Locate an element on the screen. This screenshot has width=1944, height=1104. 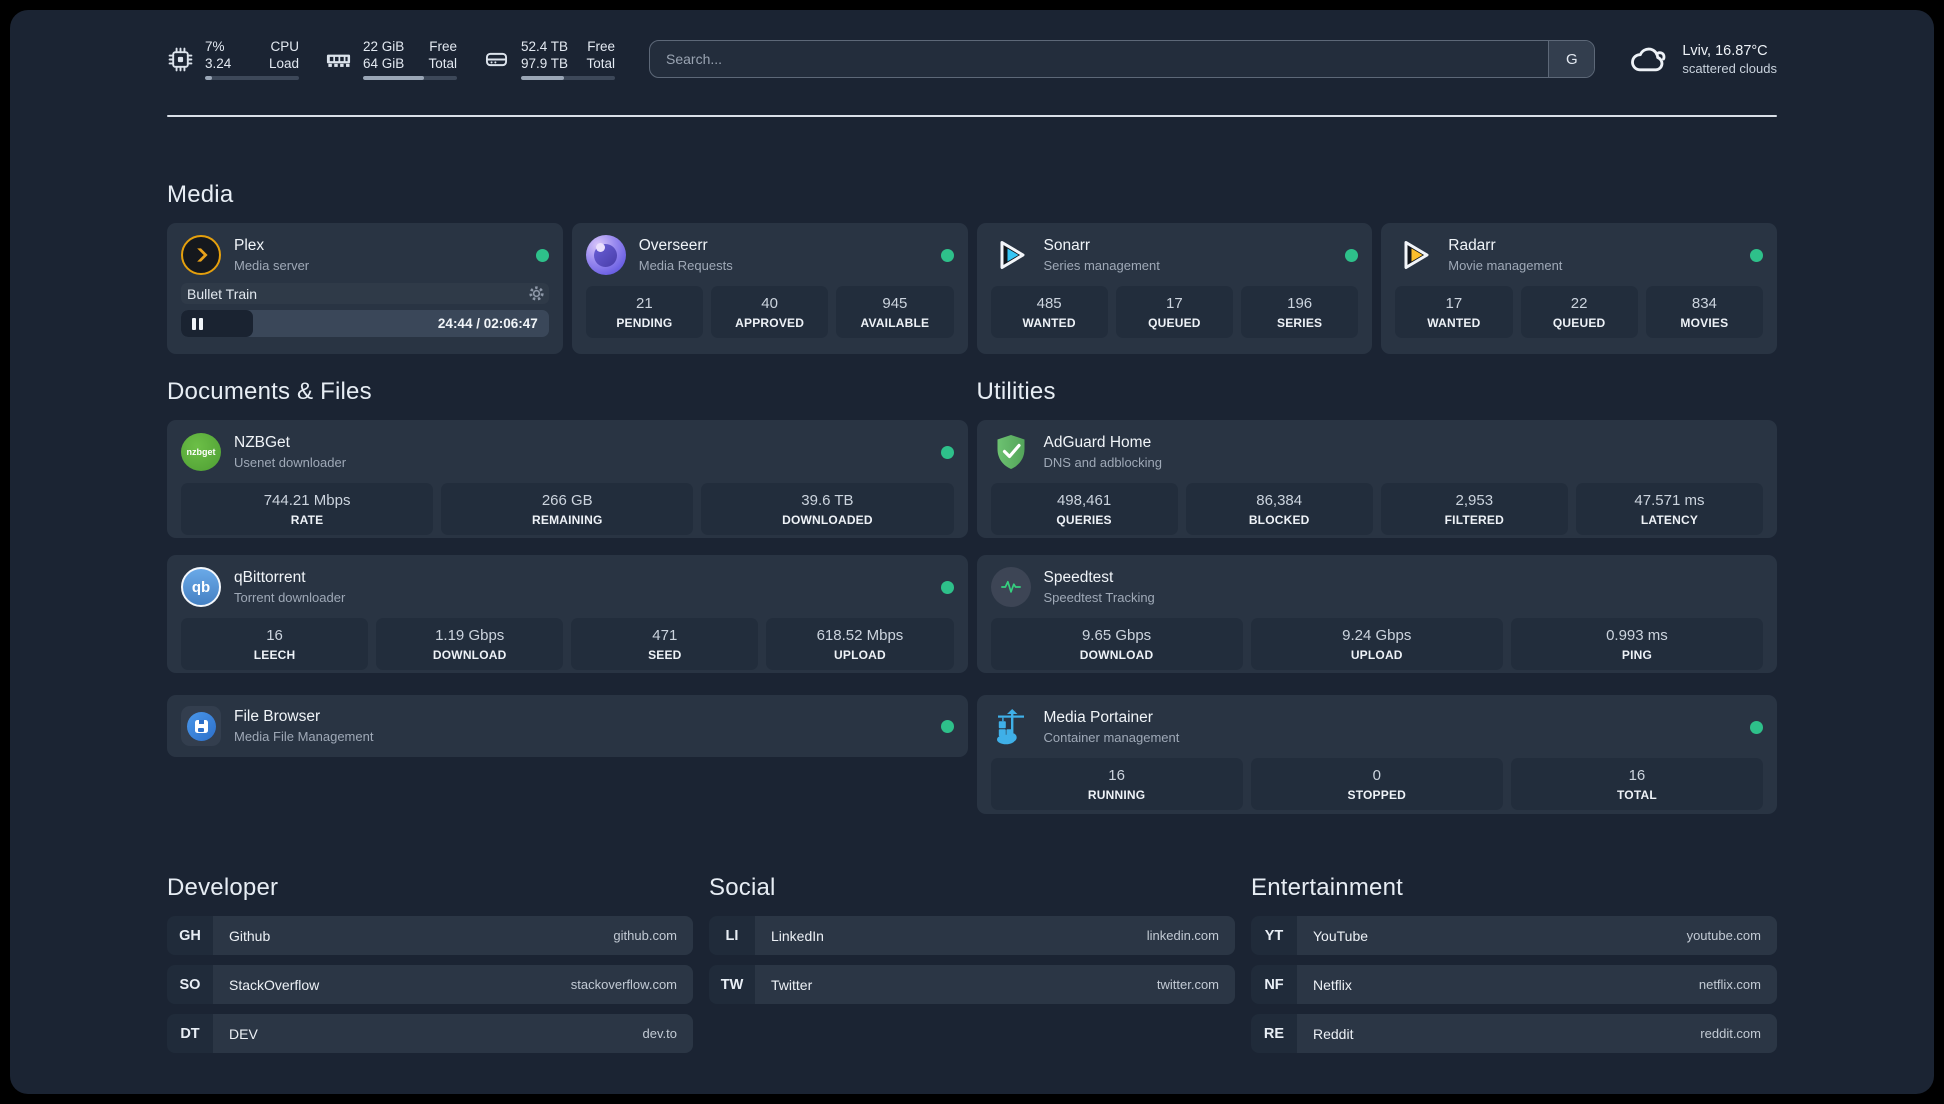
service-name: NZBGet is located at coordinates (262, 442).